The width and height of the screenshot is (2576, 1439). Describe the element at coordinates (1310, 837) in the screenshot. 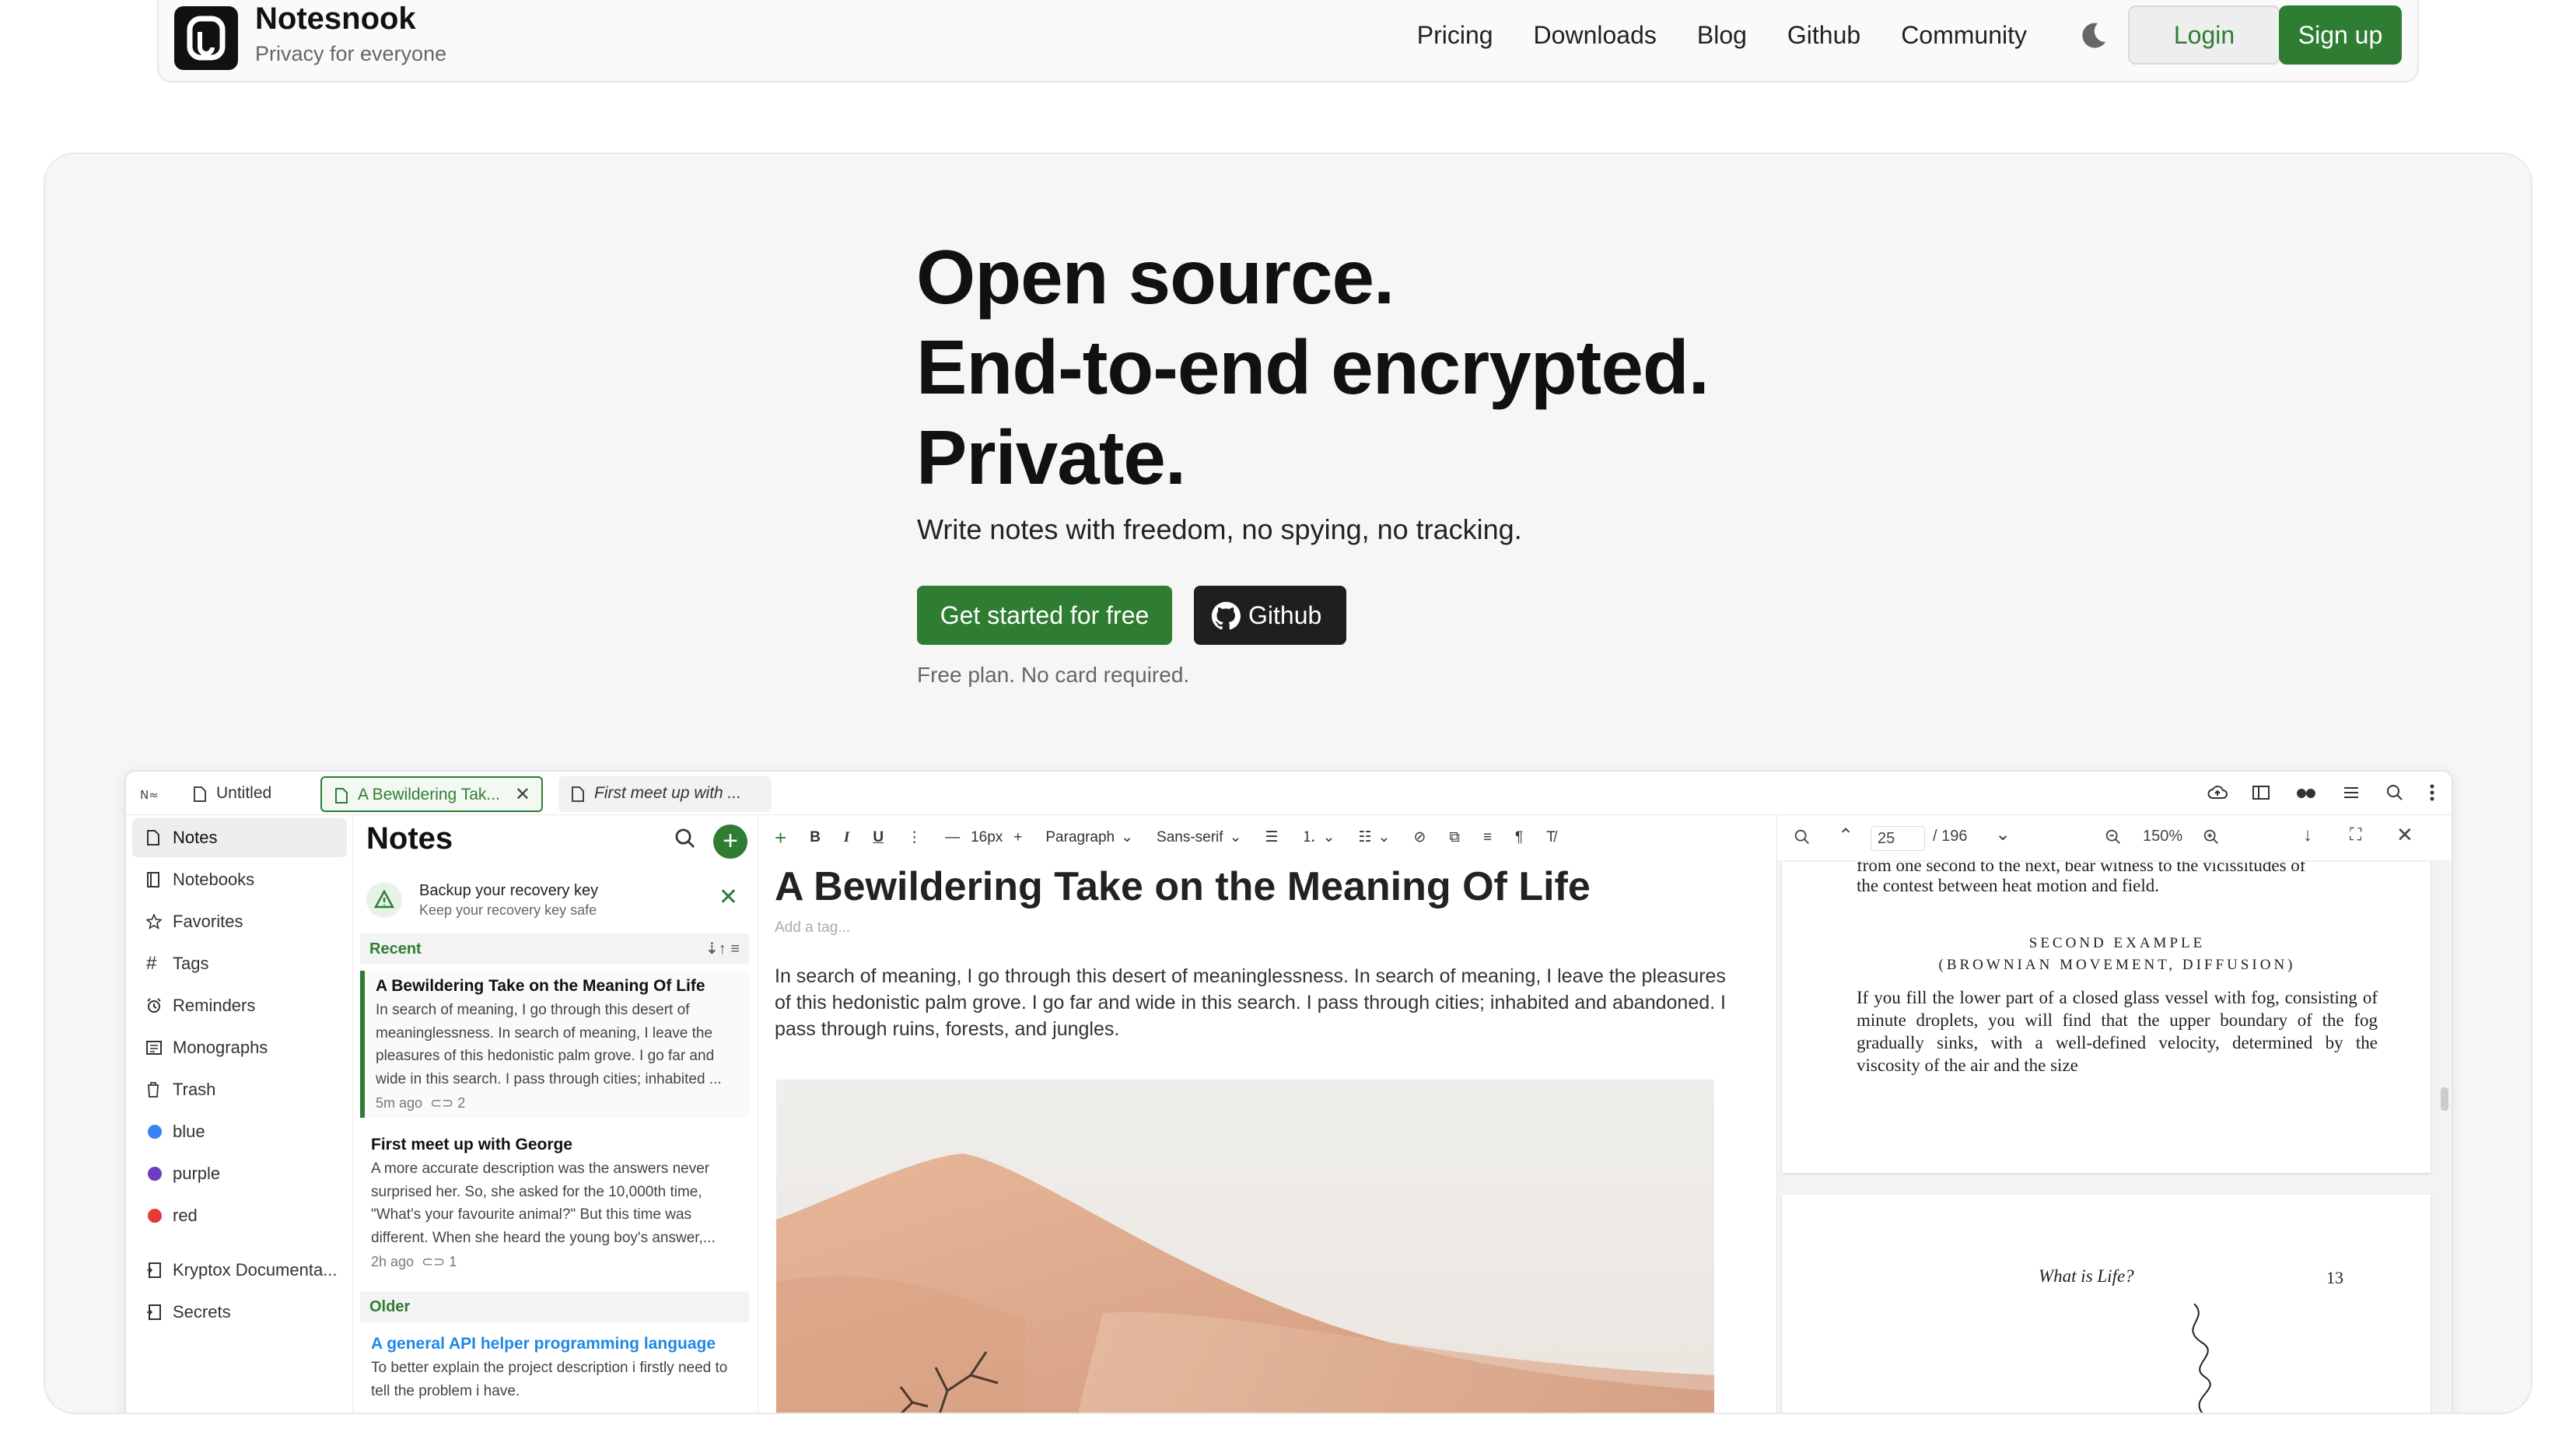

I see `numbered-list-icon: ⒈` at that location.